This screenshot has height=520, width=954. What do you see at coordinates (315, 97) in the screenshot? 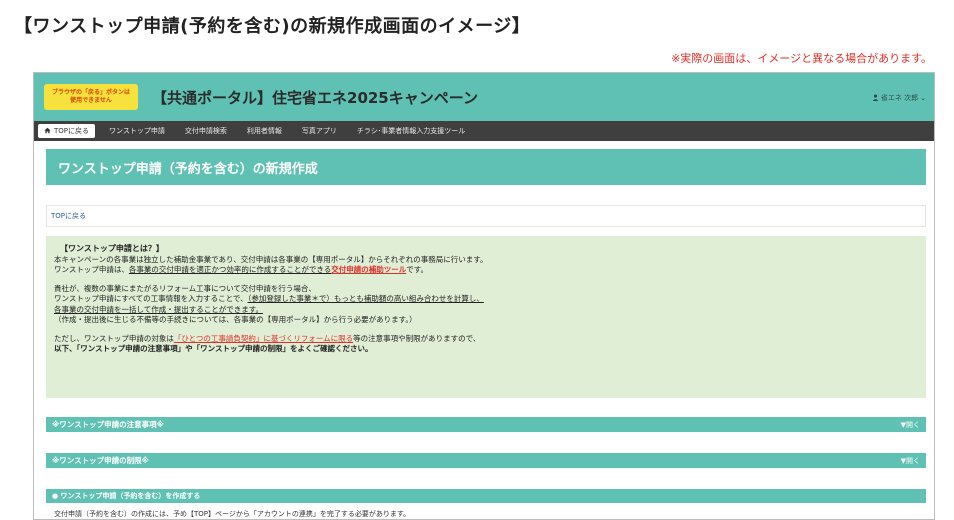
I see `portal-title: 【共通ポータル】住宅省エネ2025キャンペーン` at bounding box center [315, 97].